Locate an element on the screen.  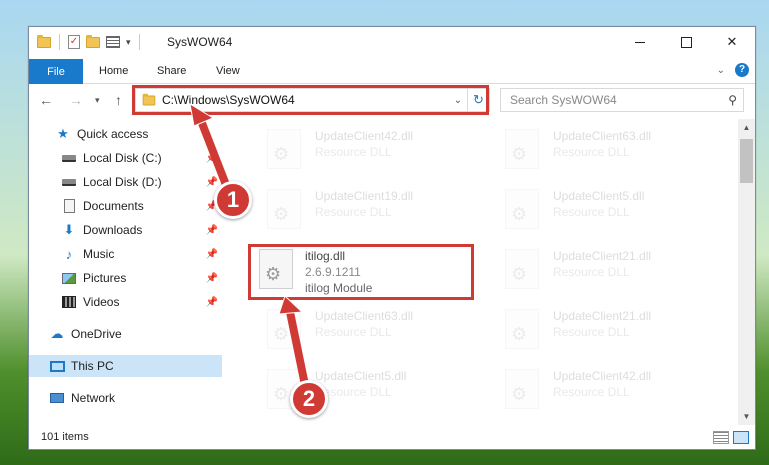
drive-icon is located at coordinates (69, 182).